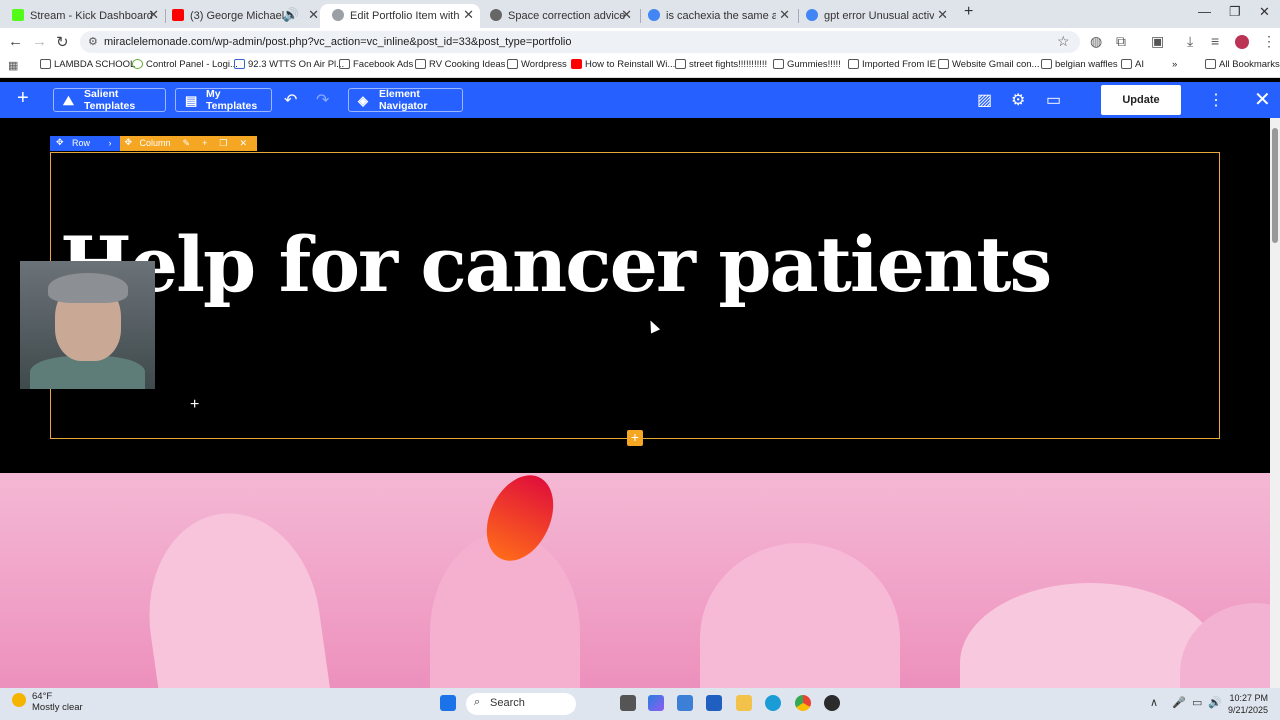  What do you see at coordinates (1157, 41) in the screenshot?
I see `tab-search-icon: ▣` at bounding box center [1157, 41].